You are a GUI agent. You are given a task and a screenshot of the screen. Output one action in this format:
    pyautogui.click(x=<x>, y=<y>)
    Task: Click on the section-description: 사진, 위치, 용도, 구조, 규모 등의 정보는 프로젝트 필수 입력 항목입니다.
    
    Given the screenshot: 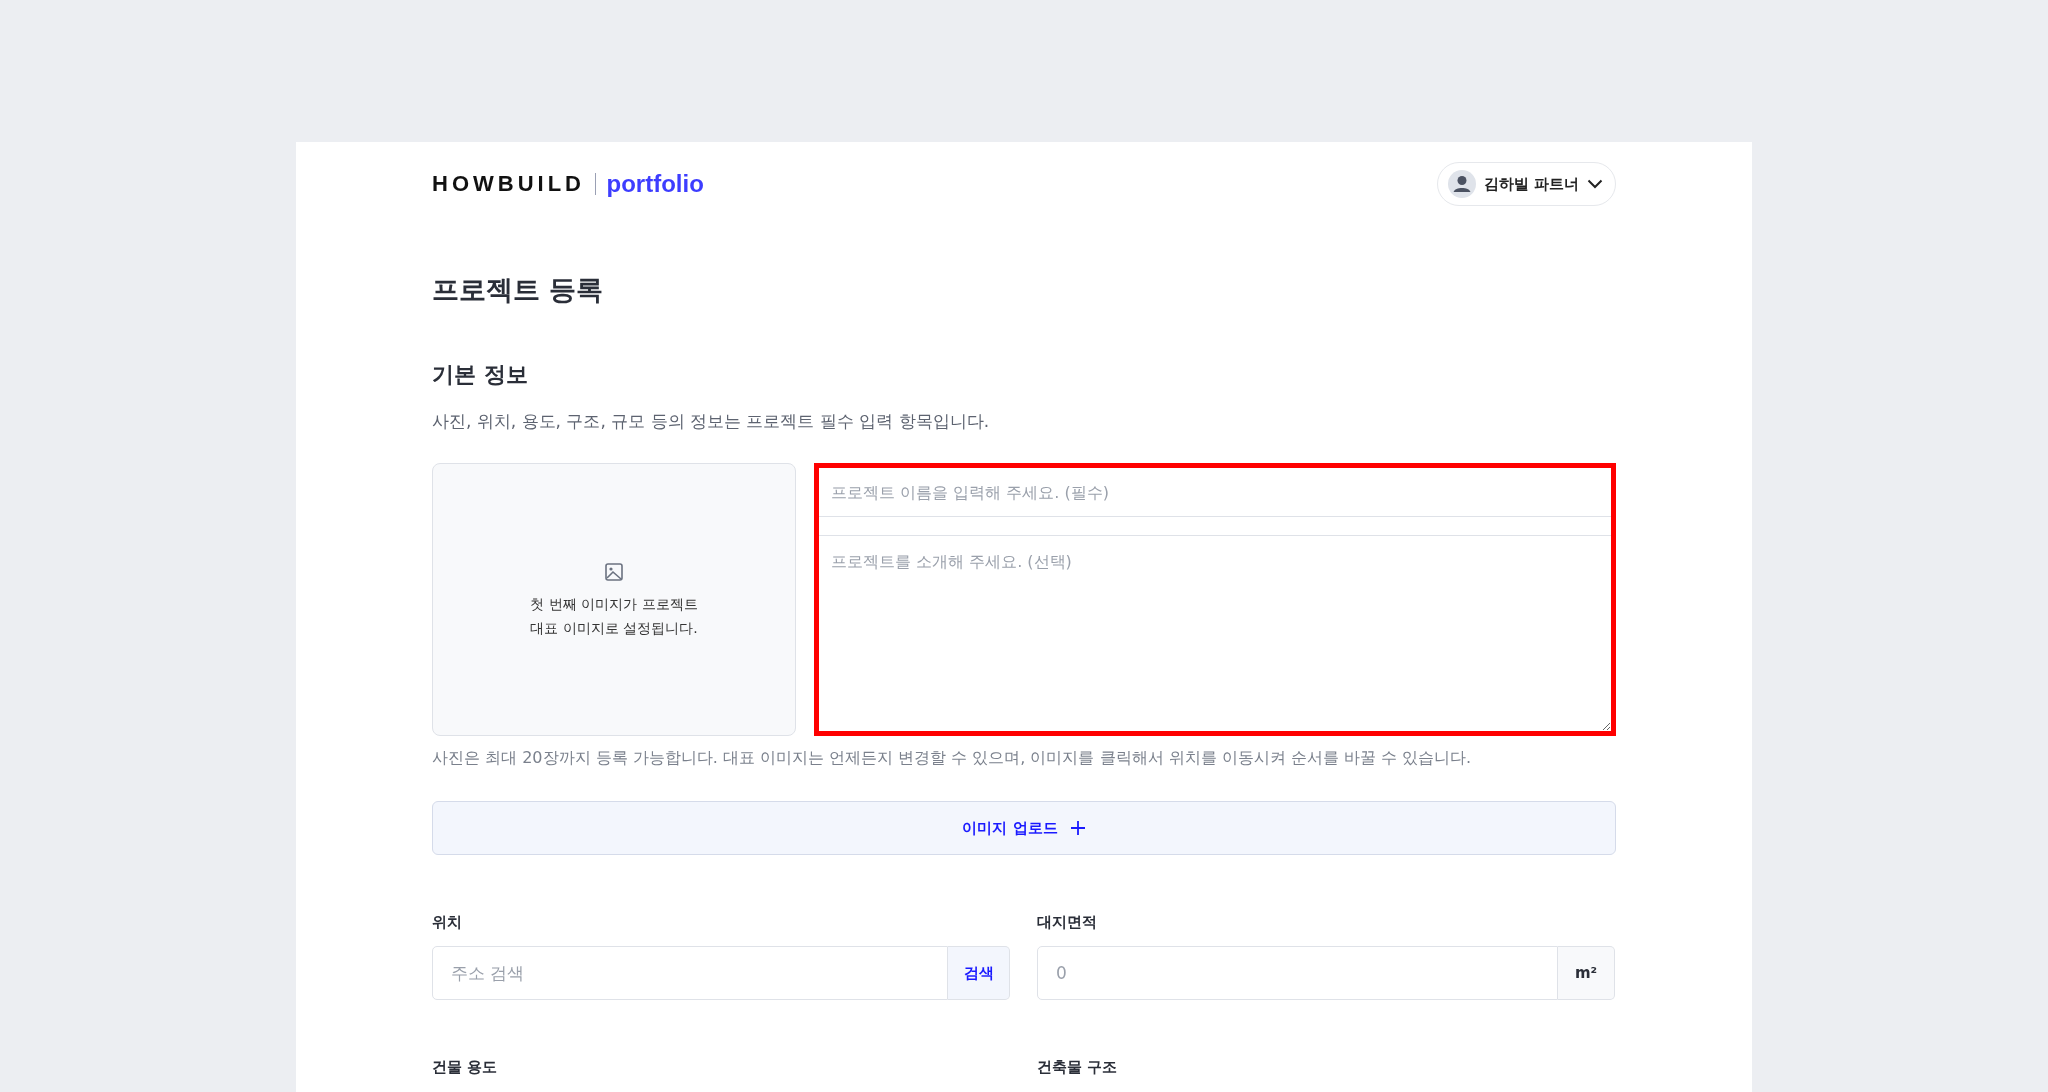 What is the action you would take?
    pyautogui.click(x=711, y=421)
    